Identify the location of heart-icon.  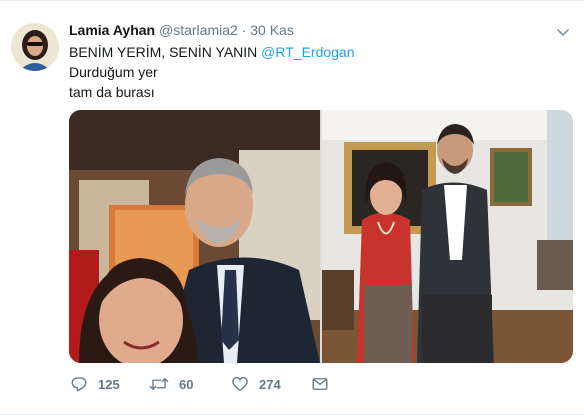
(240, 384).